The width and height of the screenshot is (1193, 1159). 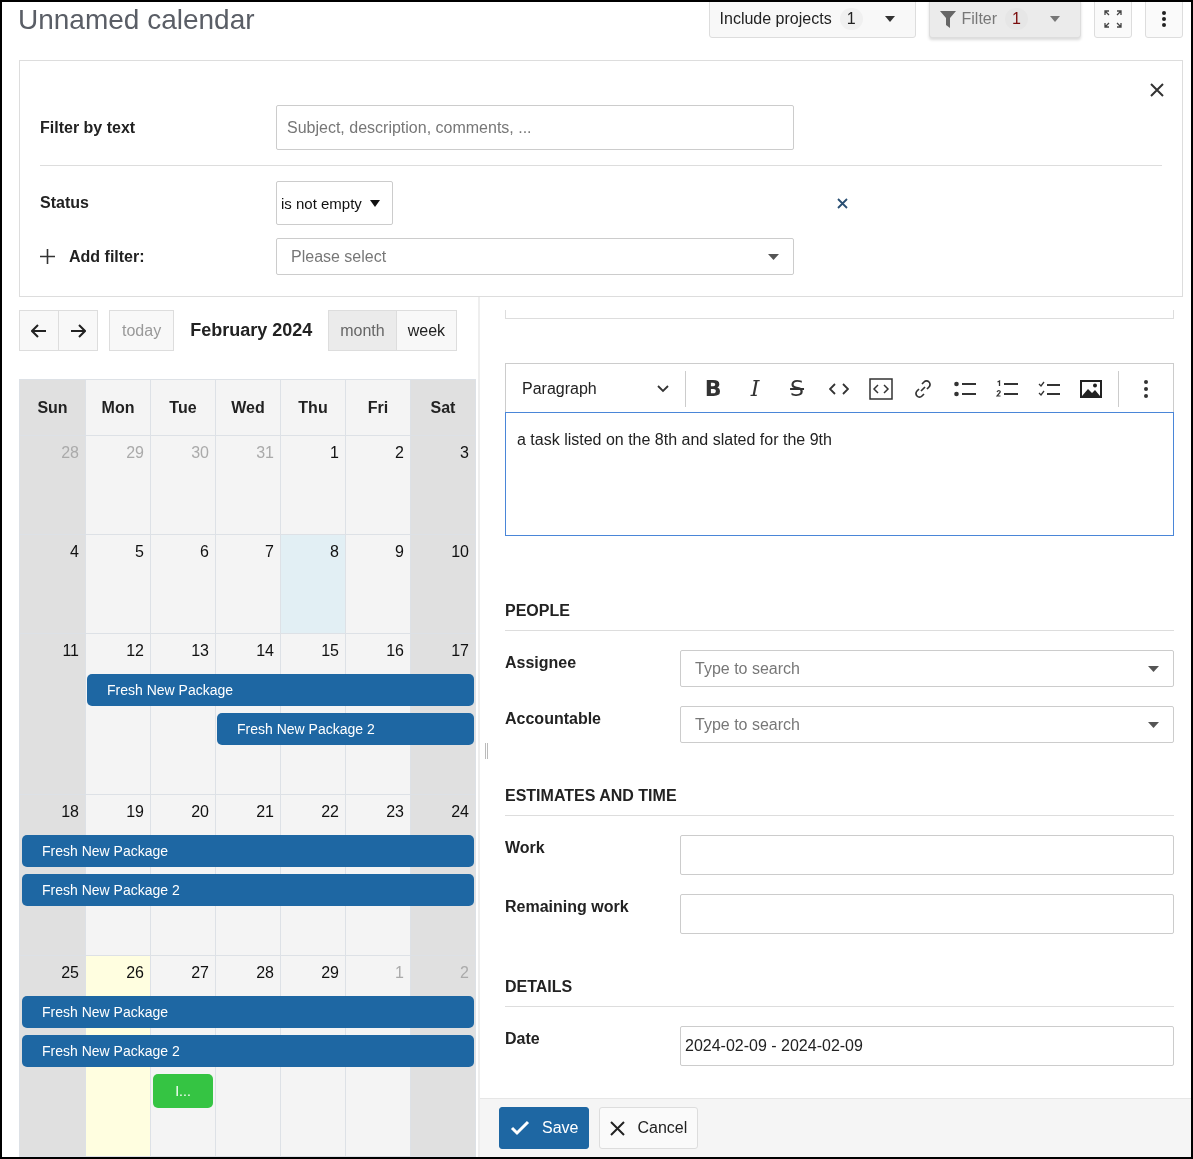 What do you see at coordinates (247, 407) in the screenshot?
I see `weekday-header: Wed` at bounding box center [247, 407].